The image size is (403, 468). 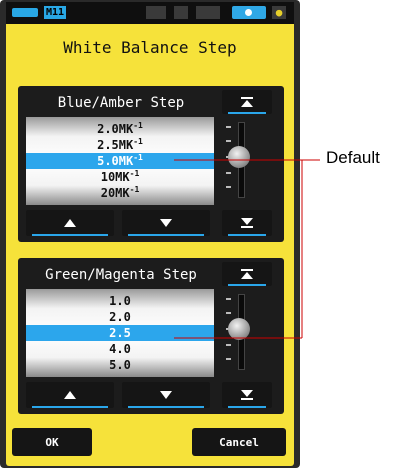 I want to click on annotation-leaders, so click(x=247, y=249).